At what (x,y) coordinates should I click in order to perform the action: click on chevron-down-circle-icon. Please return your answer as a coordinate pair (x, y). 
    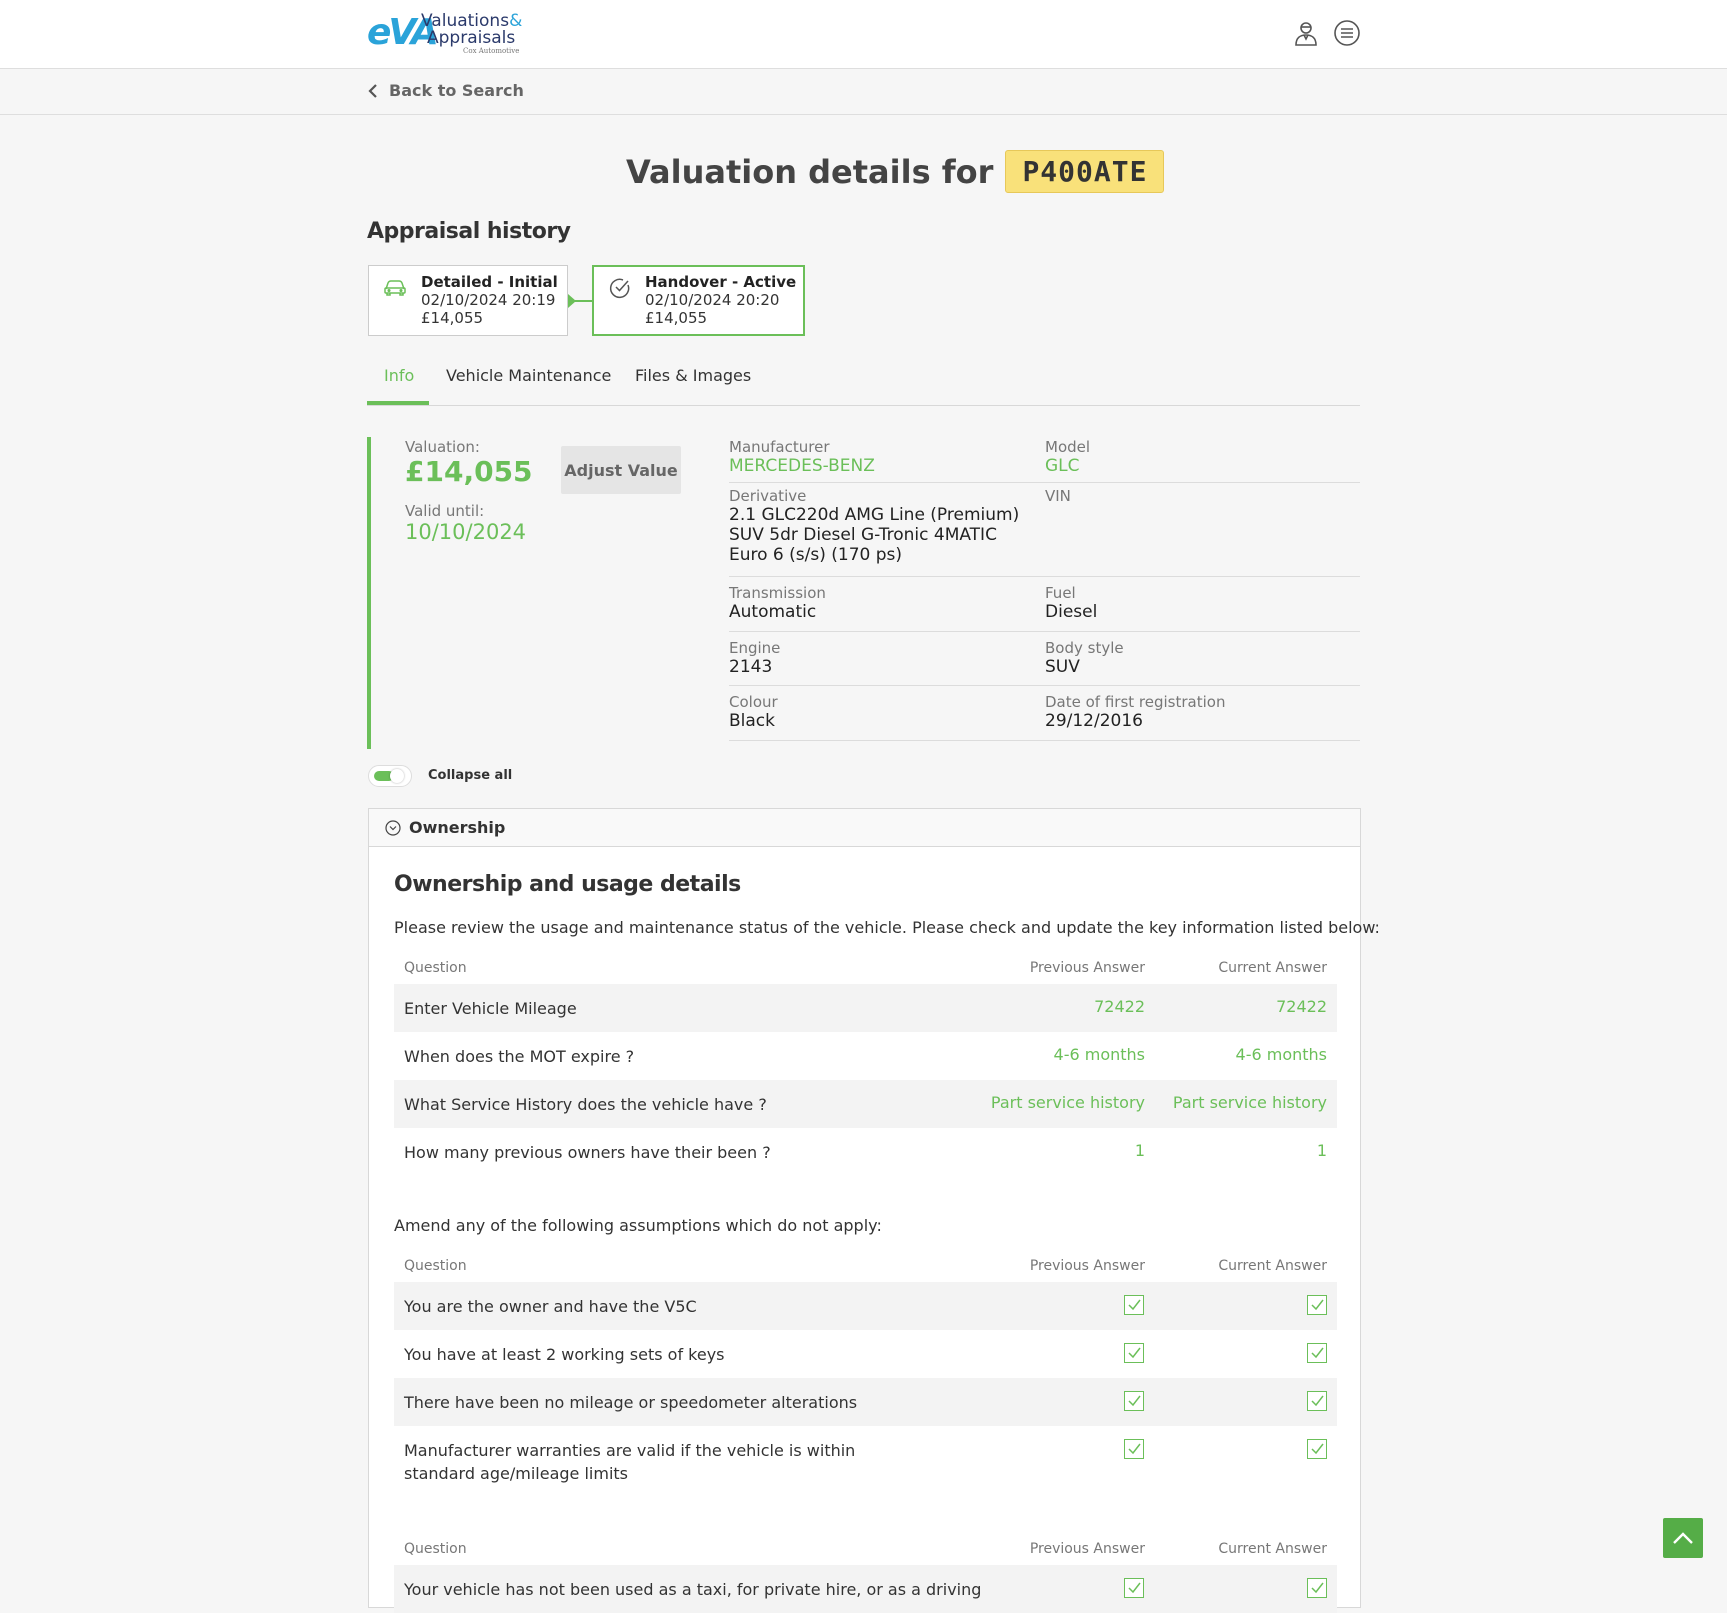
    Looking at the image, I should click on (393, 828).